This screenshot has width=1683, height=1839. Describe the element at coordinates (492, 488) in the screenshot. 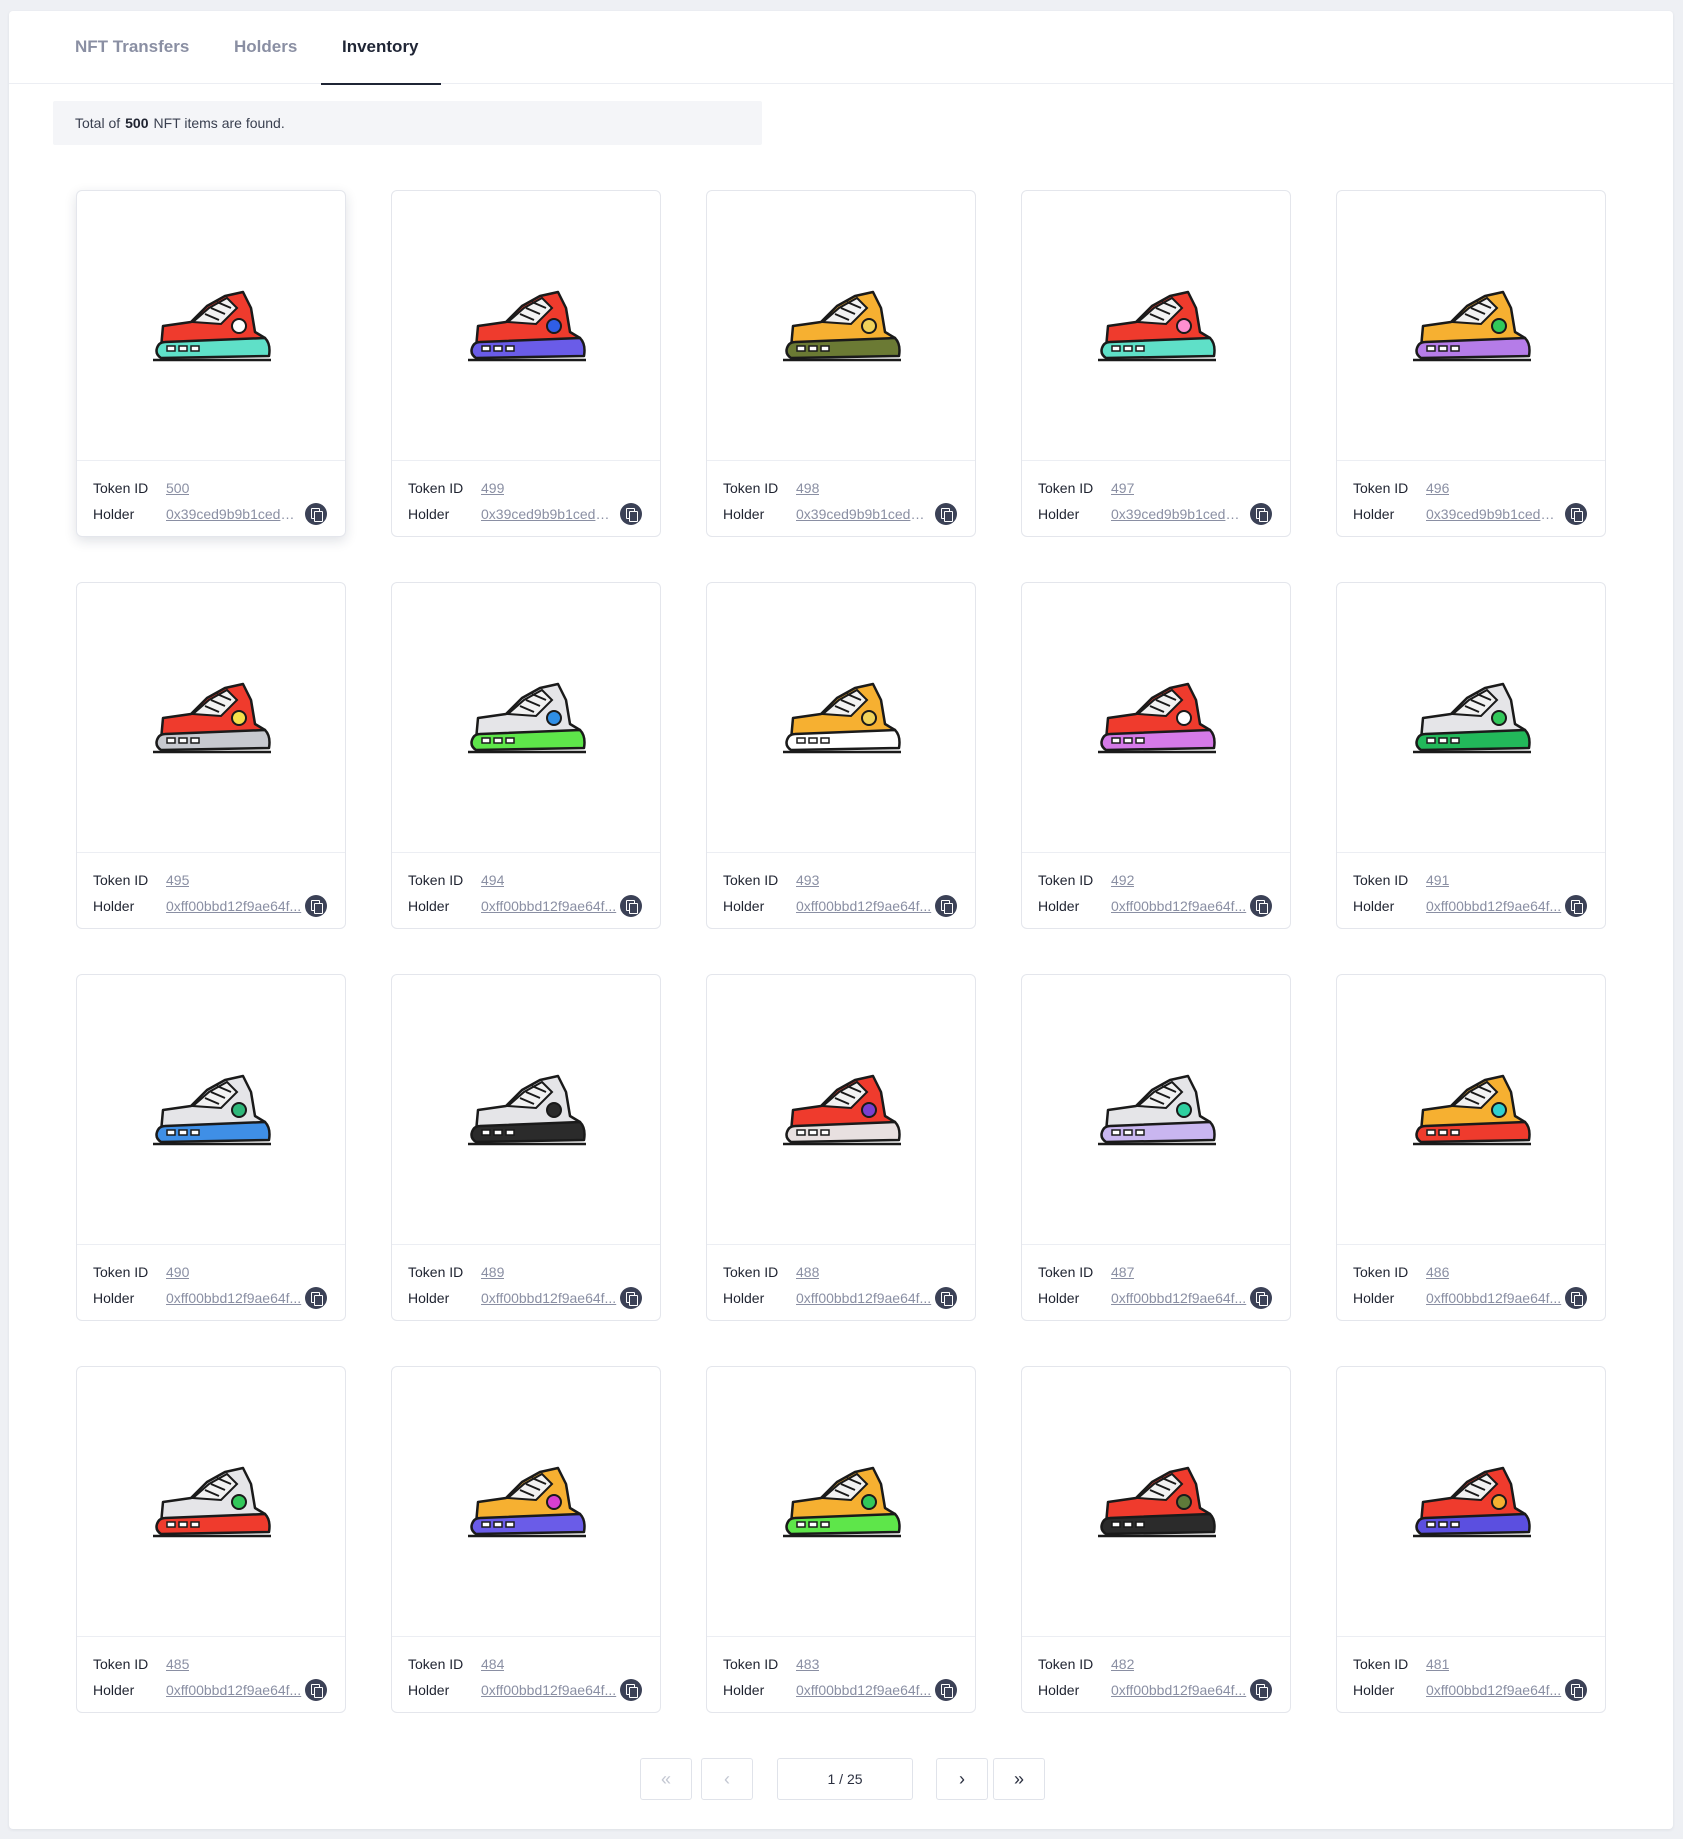

I see `token-id-link: 499` at that location.